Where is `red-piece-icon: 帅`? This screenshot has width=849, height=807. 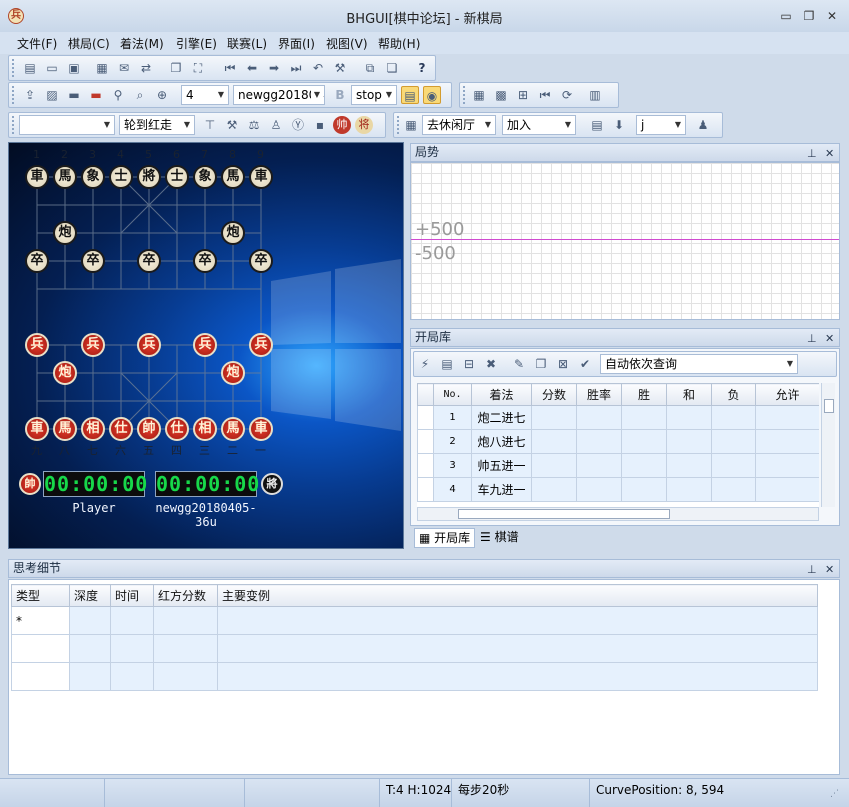 red-piece-icon: 帅 is located at coordinates (342, 125).